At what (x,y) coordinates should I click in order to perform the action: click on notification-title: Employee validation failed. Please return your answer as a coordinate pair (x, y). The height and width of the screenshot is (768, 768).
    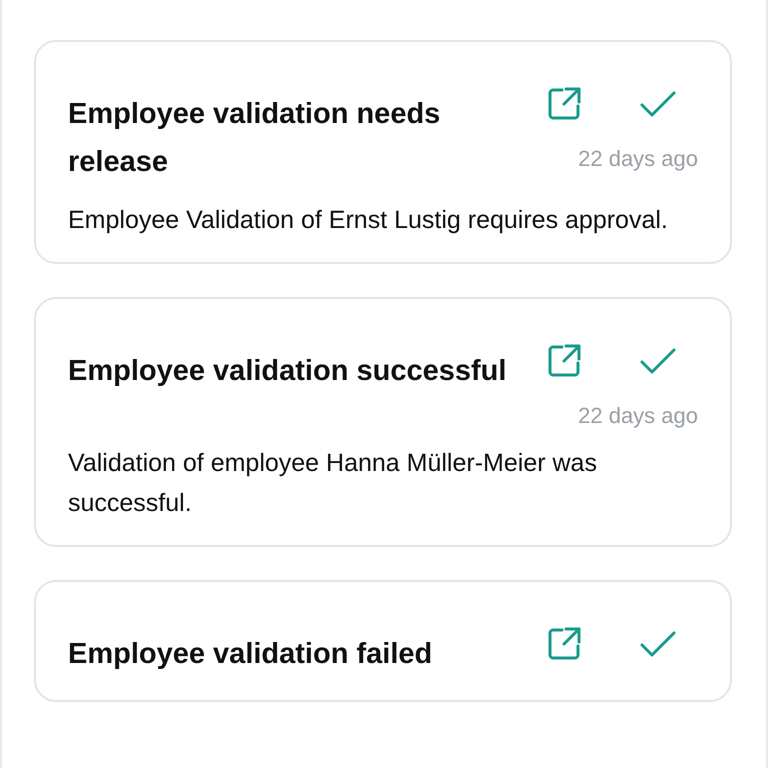
    Looking at the image, I should click on (251, 654).